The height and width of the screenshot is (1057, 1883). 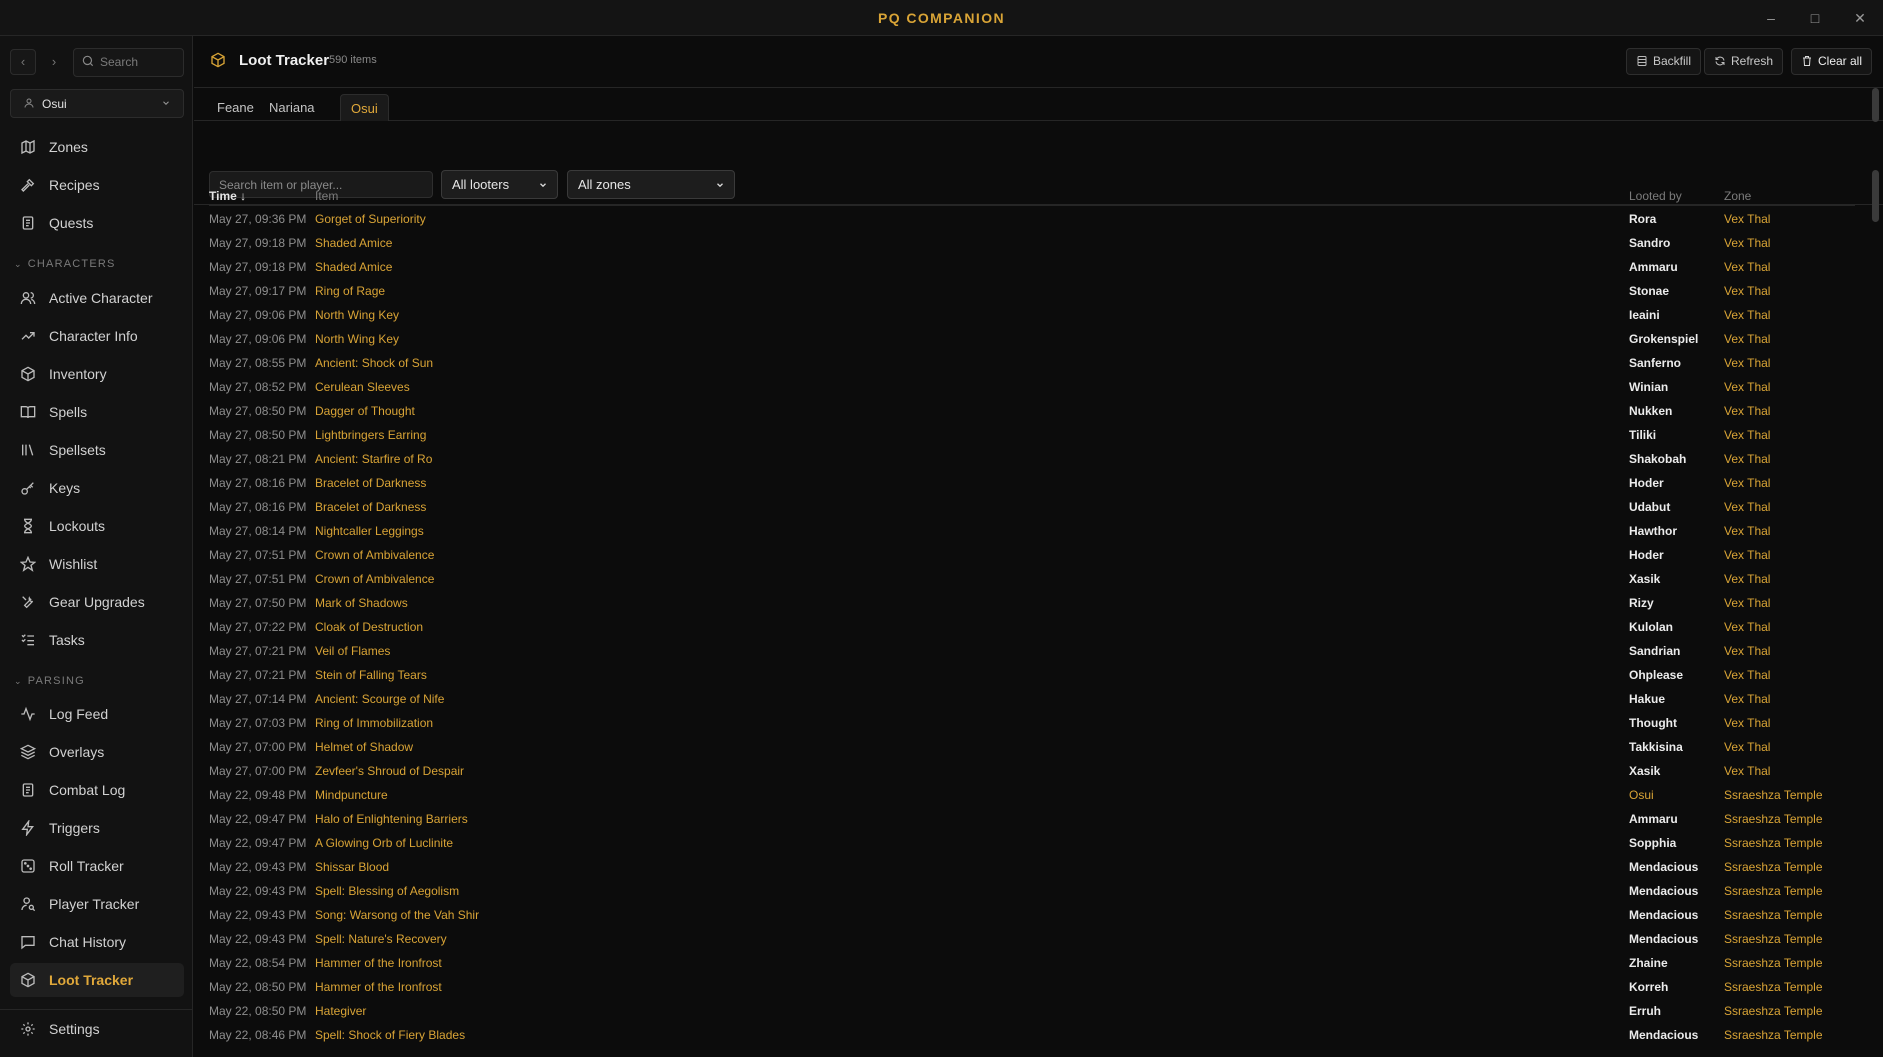 What do you see at coordinates (97, 828) in the screenshot?
I see `sidebar-item-triggers: Triggers` at bounding box center [97, 828].